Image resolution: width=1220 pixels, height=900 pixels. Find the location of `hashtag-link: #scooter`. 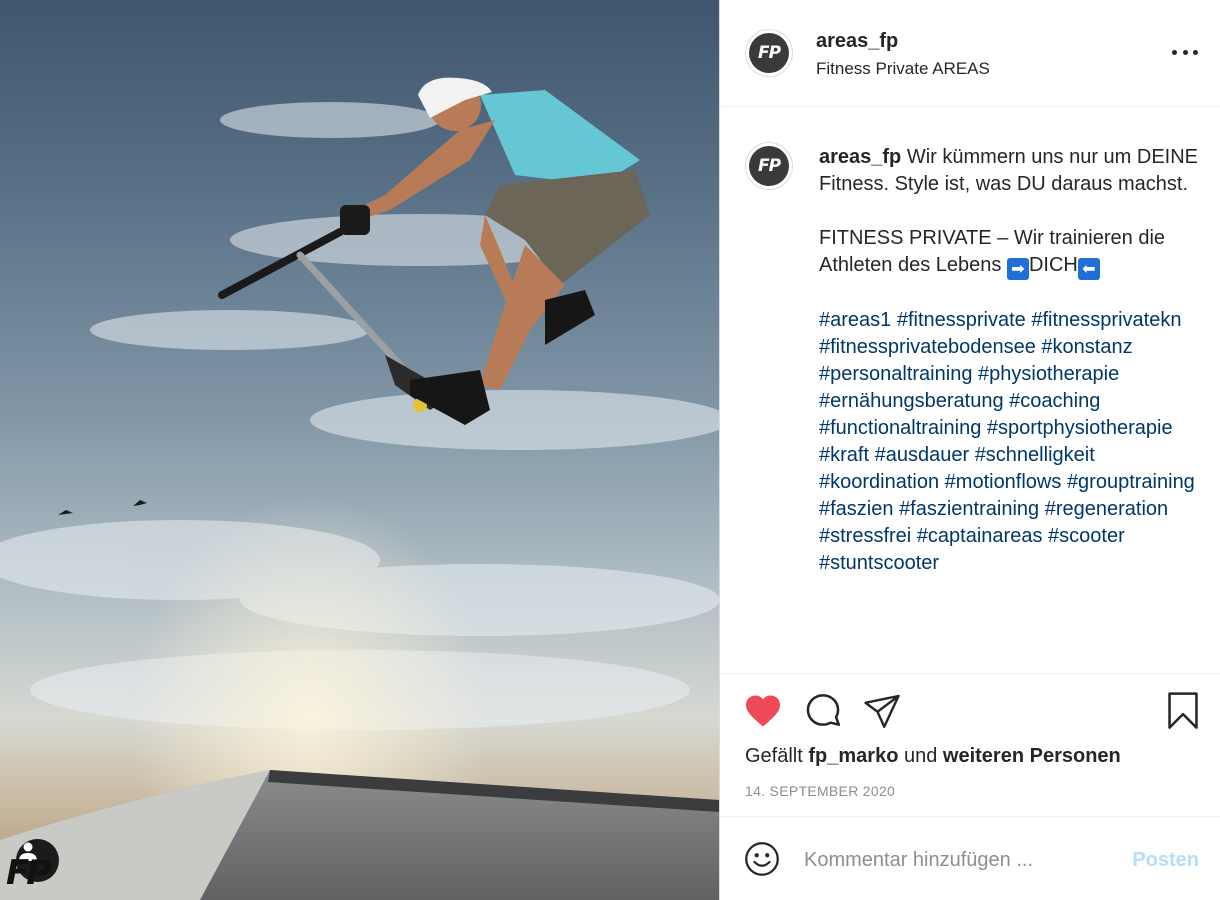

hashtag-link: #scooter is located at coordinates (1086, 536).